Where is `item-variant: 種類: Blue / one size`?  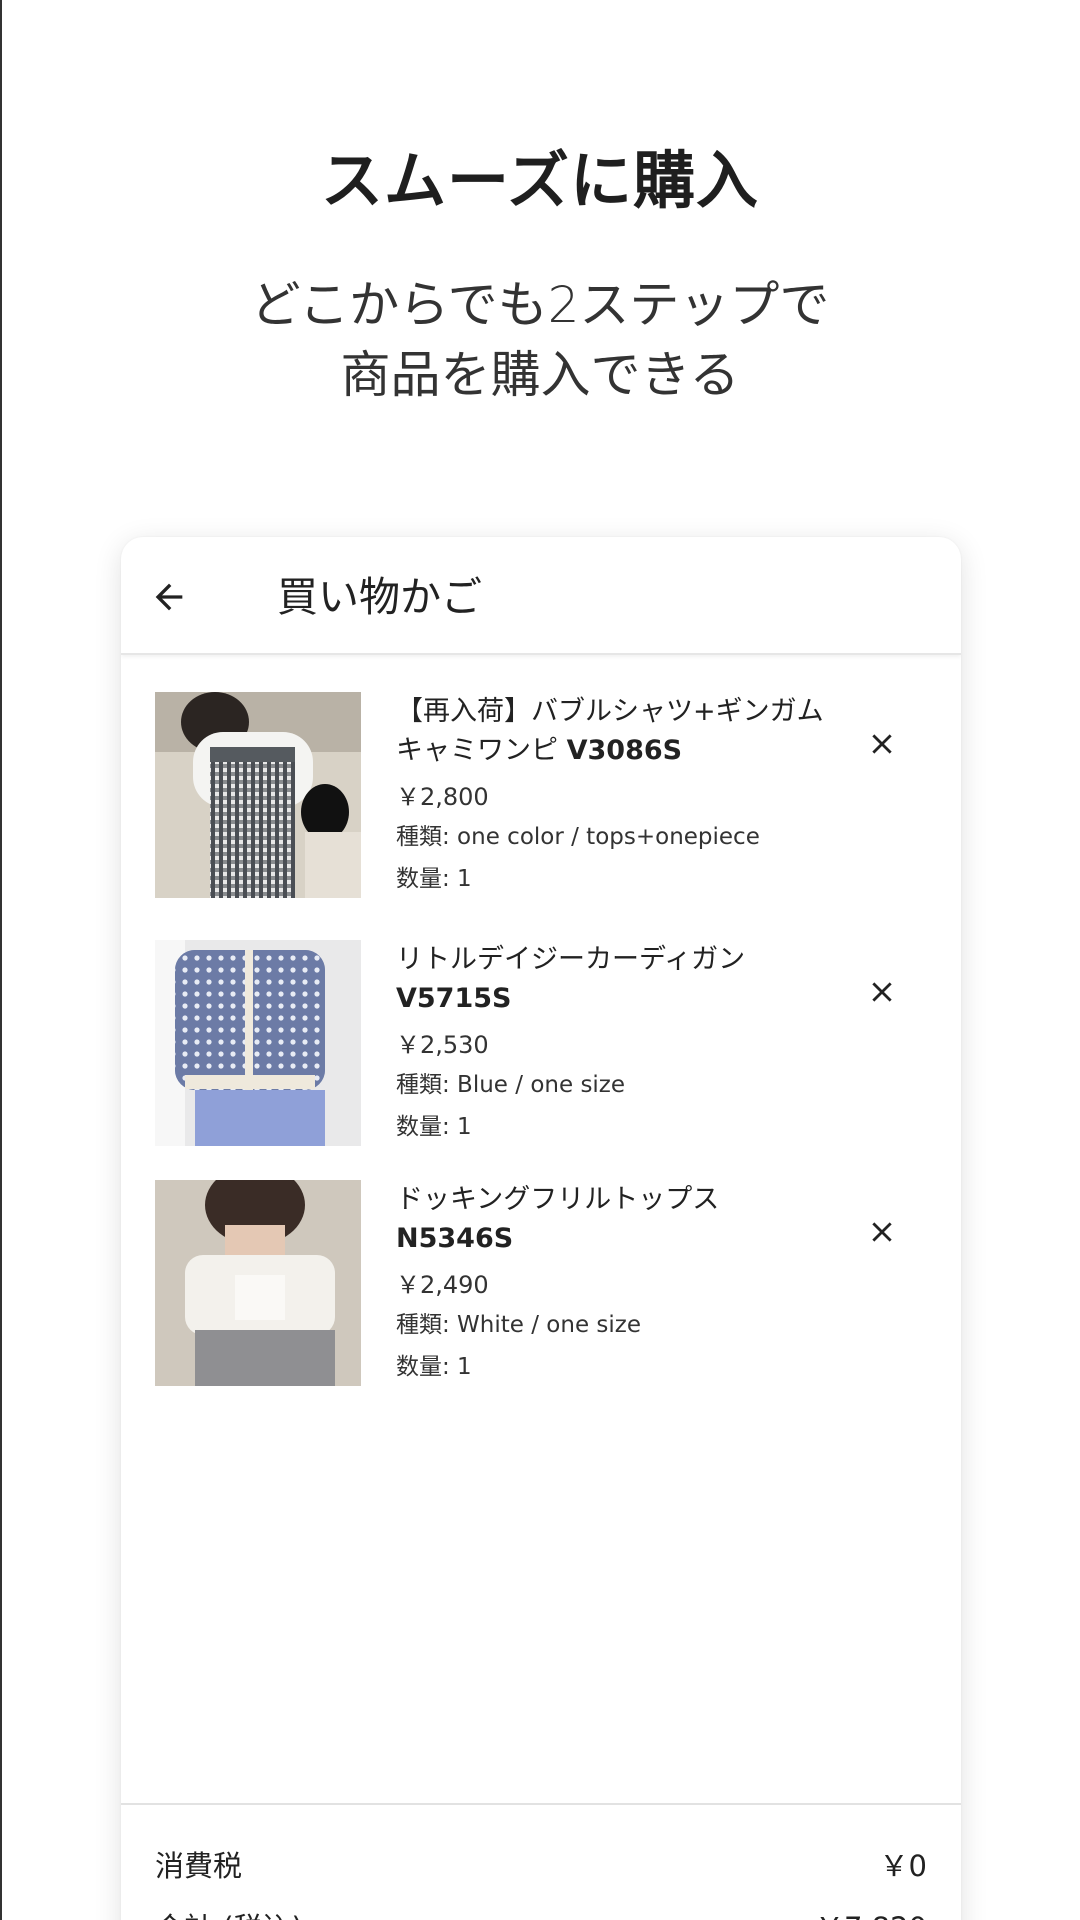 item-variant: 種類: Blue / one size is located at coordinates (511, 1085).